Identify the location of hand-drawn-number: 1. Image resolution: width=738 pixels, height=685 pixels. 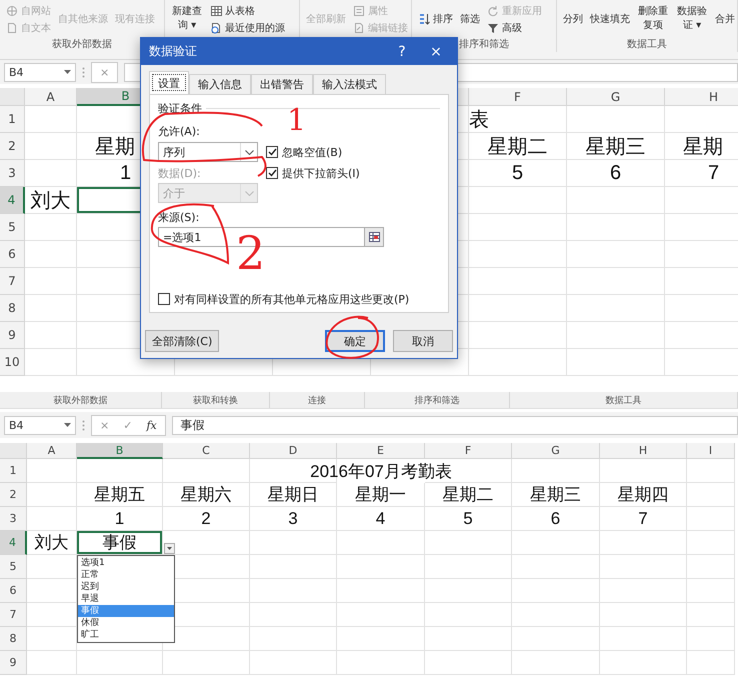
(296, 121).